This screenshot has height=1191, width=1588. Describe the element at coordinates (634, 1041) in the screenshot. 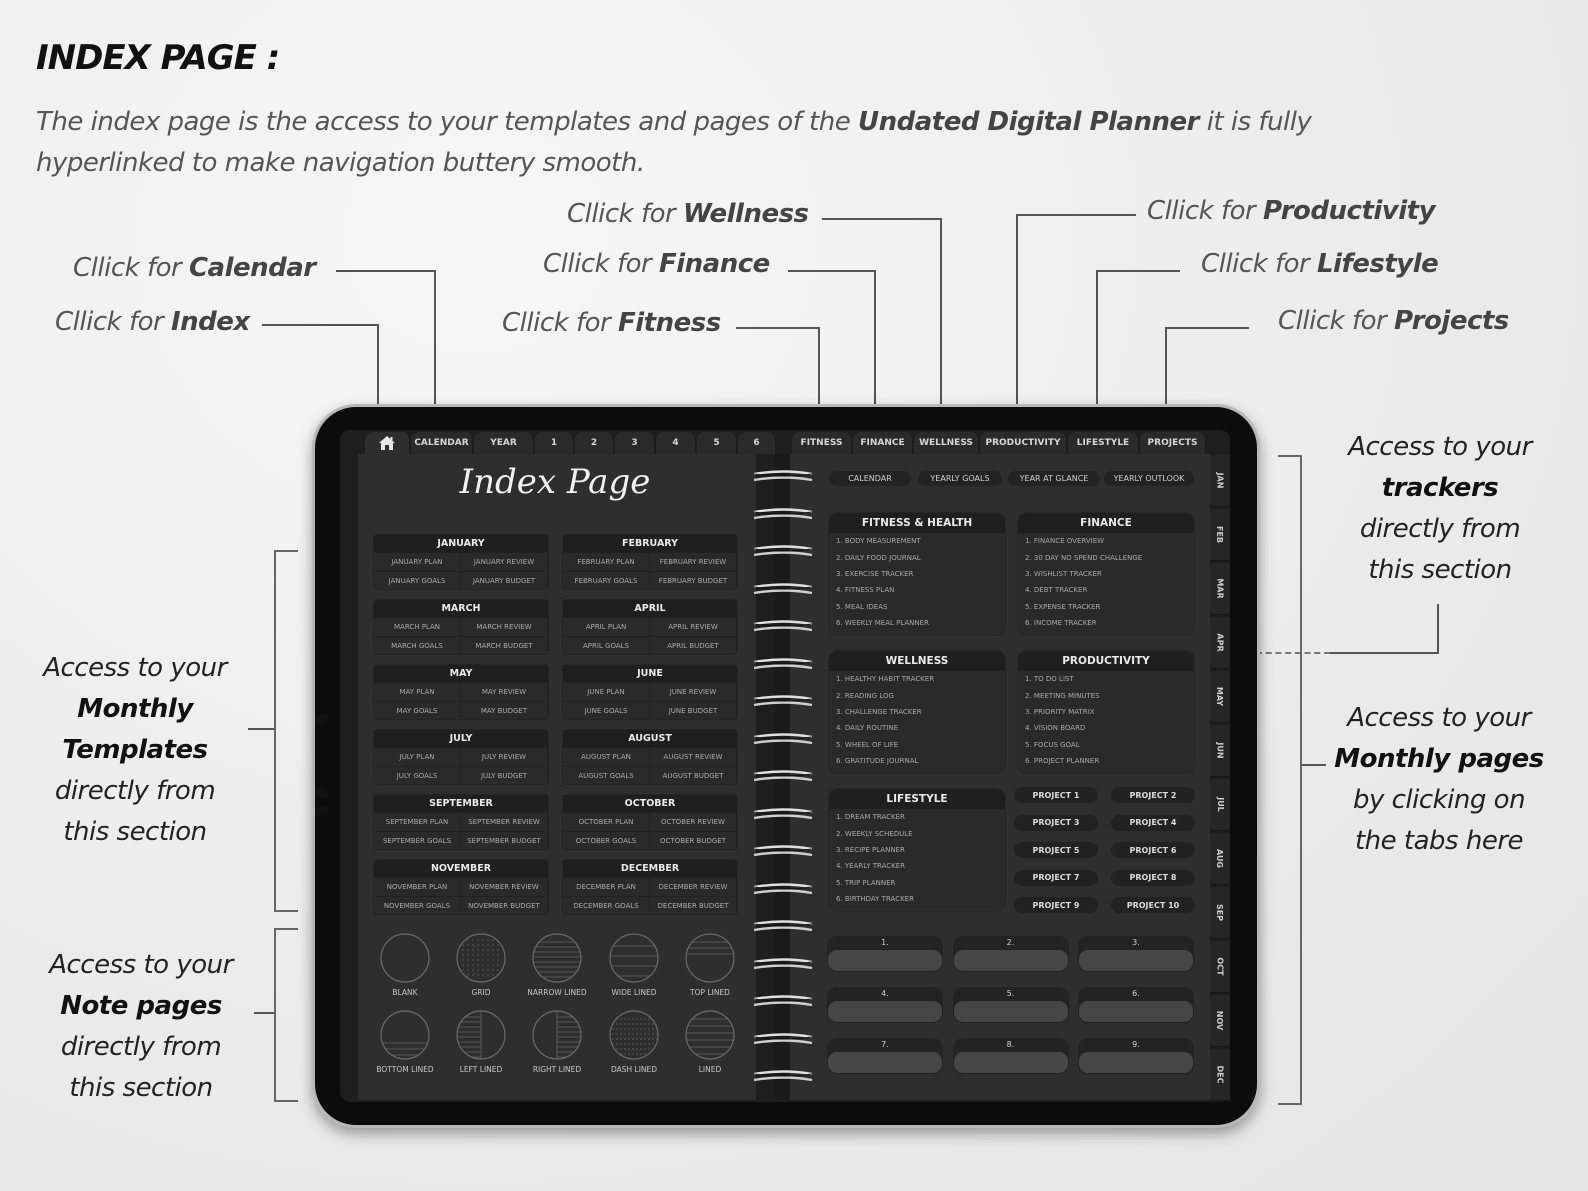

I see `note-template-dash: DASH LINED` at that location.